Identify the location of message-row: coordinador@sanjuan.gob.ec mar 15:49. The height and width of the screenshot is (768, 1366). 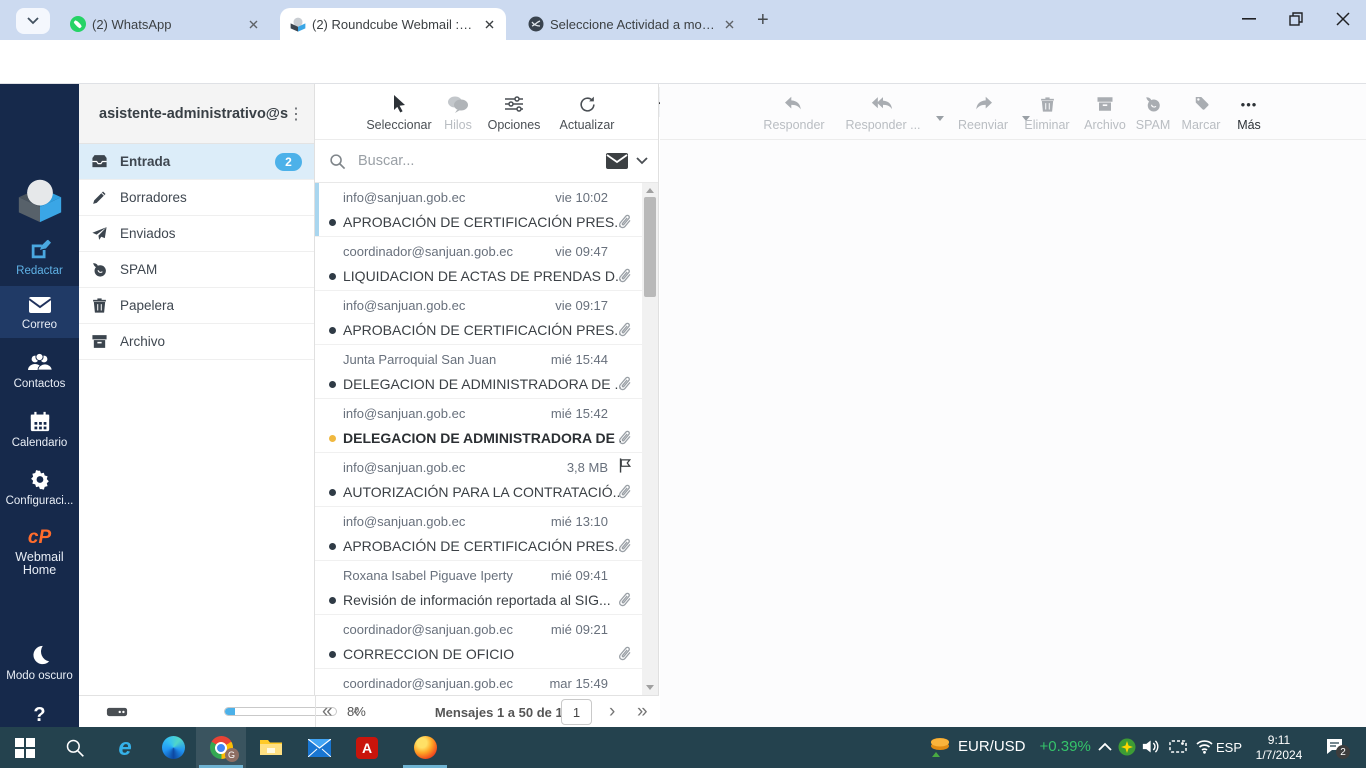
(479, 682).